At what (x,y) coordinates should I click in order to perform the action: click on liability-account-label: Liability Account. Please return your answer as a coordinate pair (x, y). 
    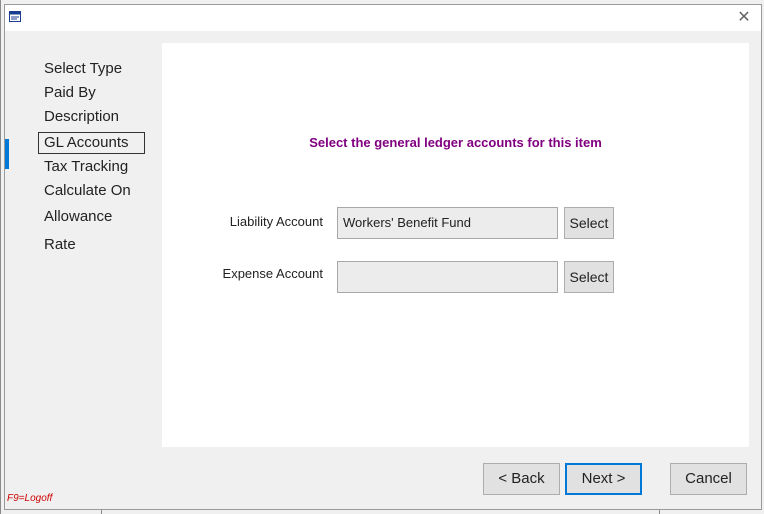
    Looking at the image, I should click on (276, 221).